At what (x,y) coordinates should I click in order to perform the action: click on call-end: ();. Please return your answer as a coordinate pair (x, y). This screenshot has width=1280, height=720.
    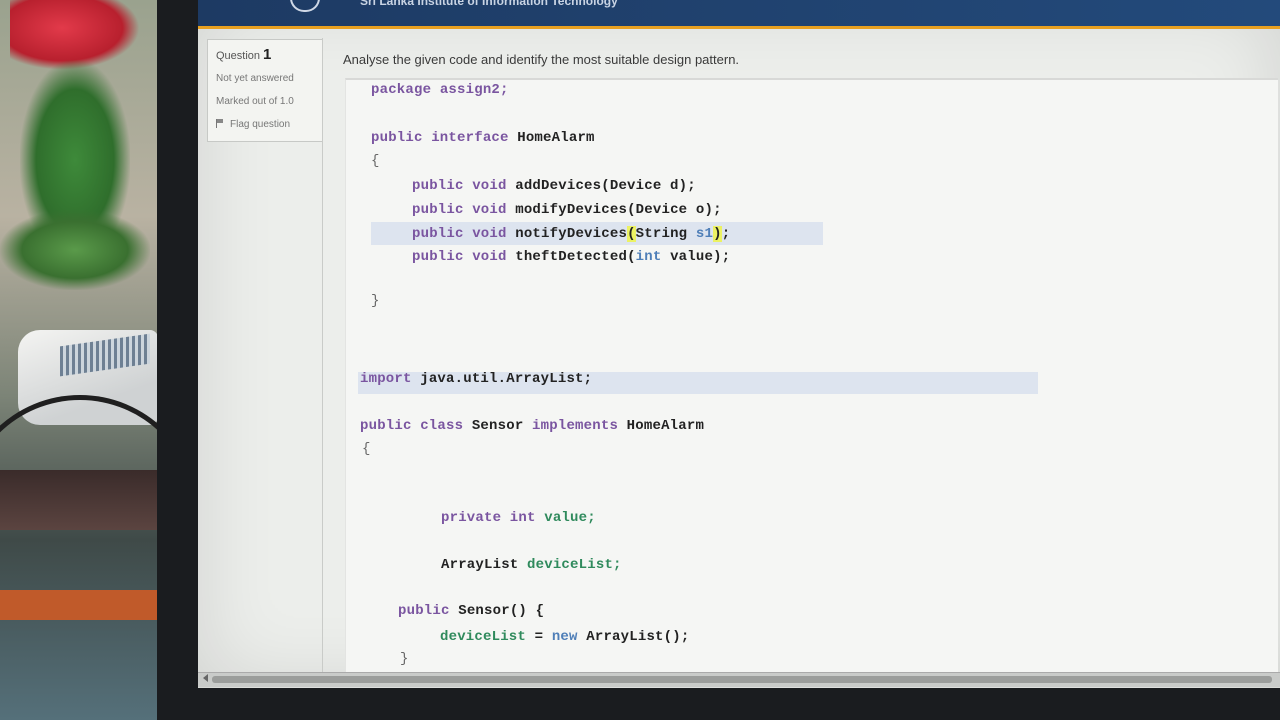
    Looking at the image, I should click on (676, 637).